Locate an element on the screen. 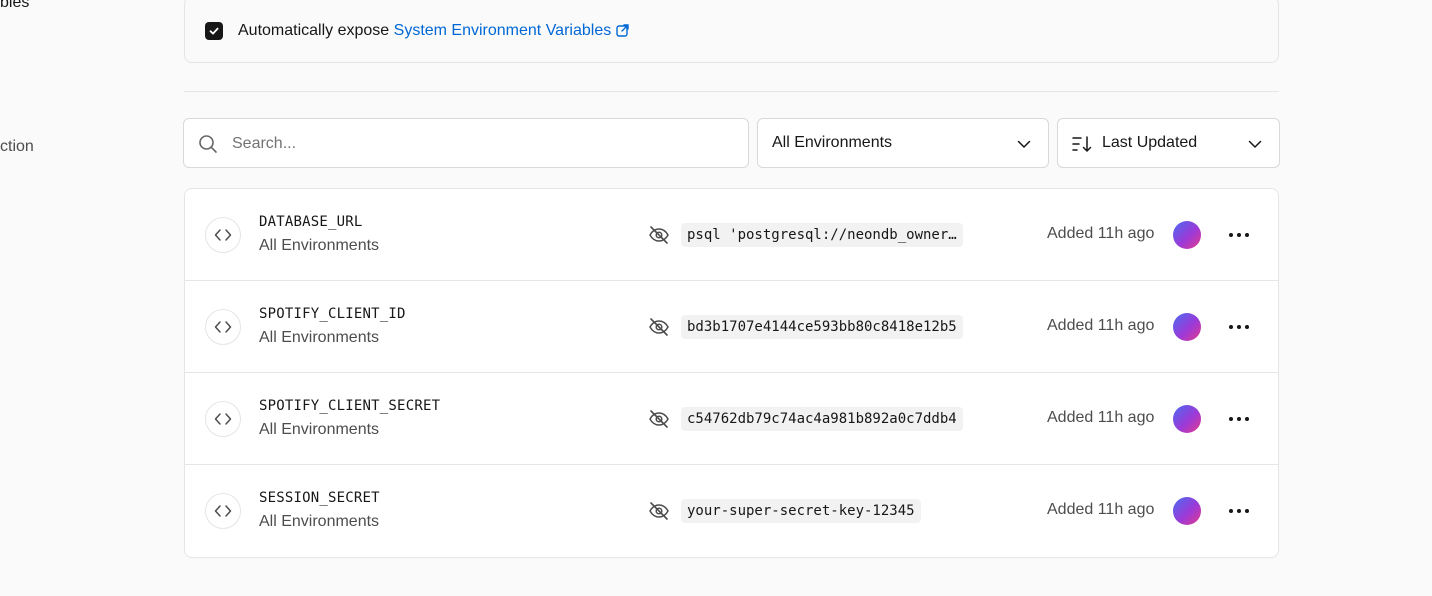  variable-name: SPOTIFY_CLIENT_SECRET is located at coordinates (350, 406).